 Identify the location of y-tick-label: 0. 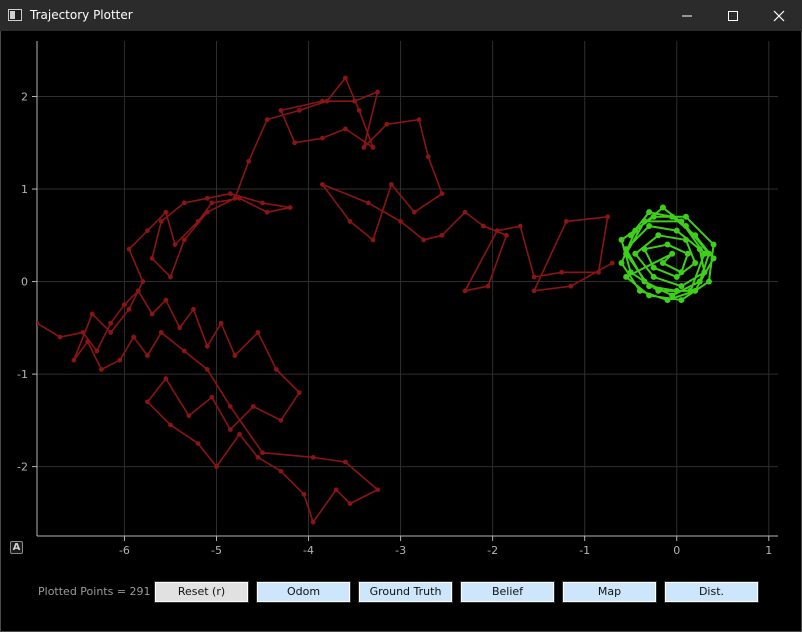
(24, 282).